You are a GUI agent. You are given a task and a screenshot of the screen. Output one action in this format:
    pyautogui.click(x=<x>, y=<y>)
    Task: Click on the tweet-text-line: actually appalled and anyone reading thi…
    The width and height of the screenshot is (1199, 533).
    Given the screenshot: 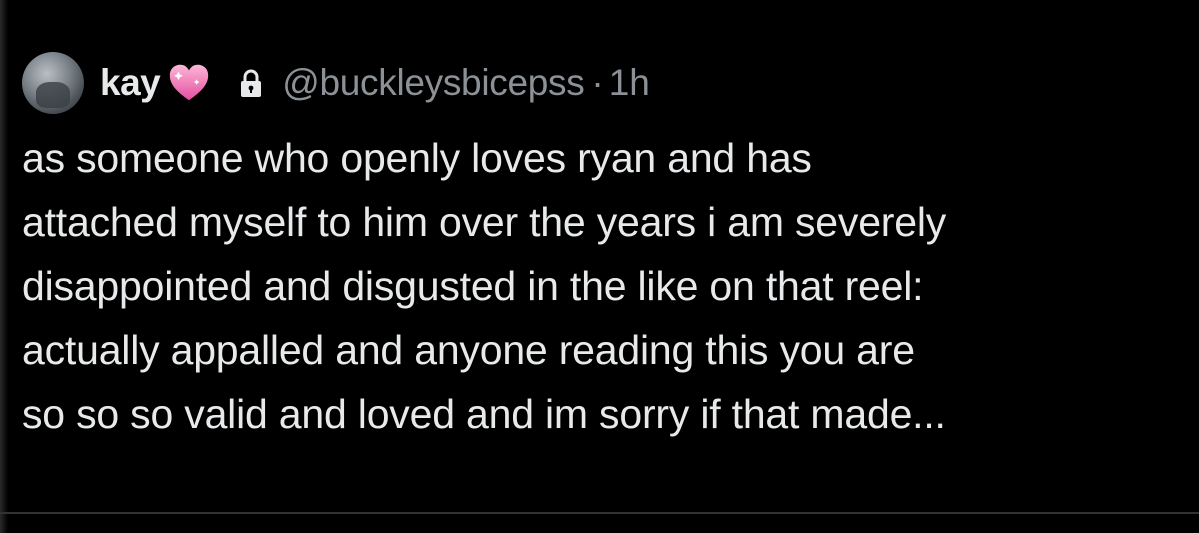 What is the action you would take?
    pyautogui.click(x=468, y=350)
    